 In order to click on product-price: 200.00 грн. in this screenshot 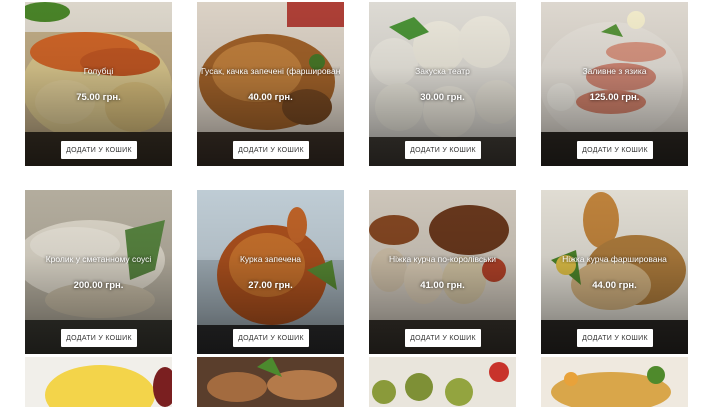, I will do `click(98, 285)`.